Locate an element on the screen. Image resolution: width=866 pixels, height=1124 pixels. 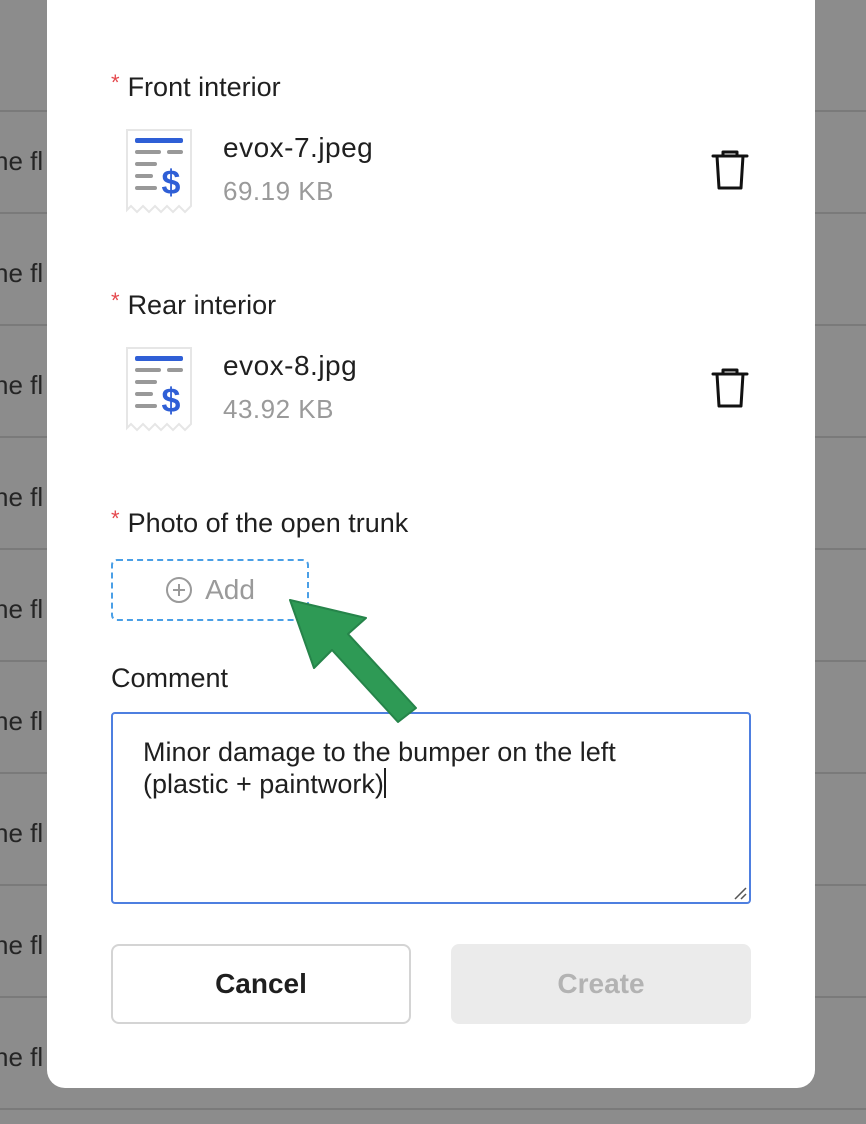
field-label-text: Rear interior is located at coordinates (202, 305).